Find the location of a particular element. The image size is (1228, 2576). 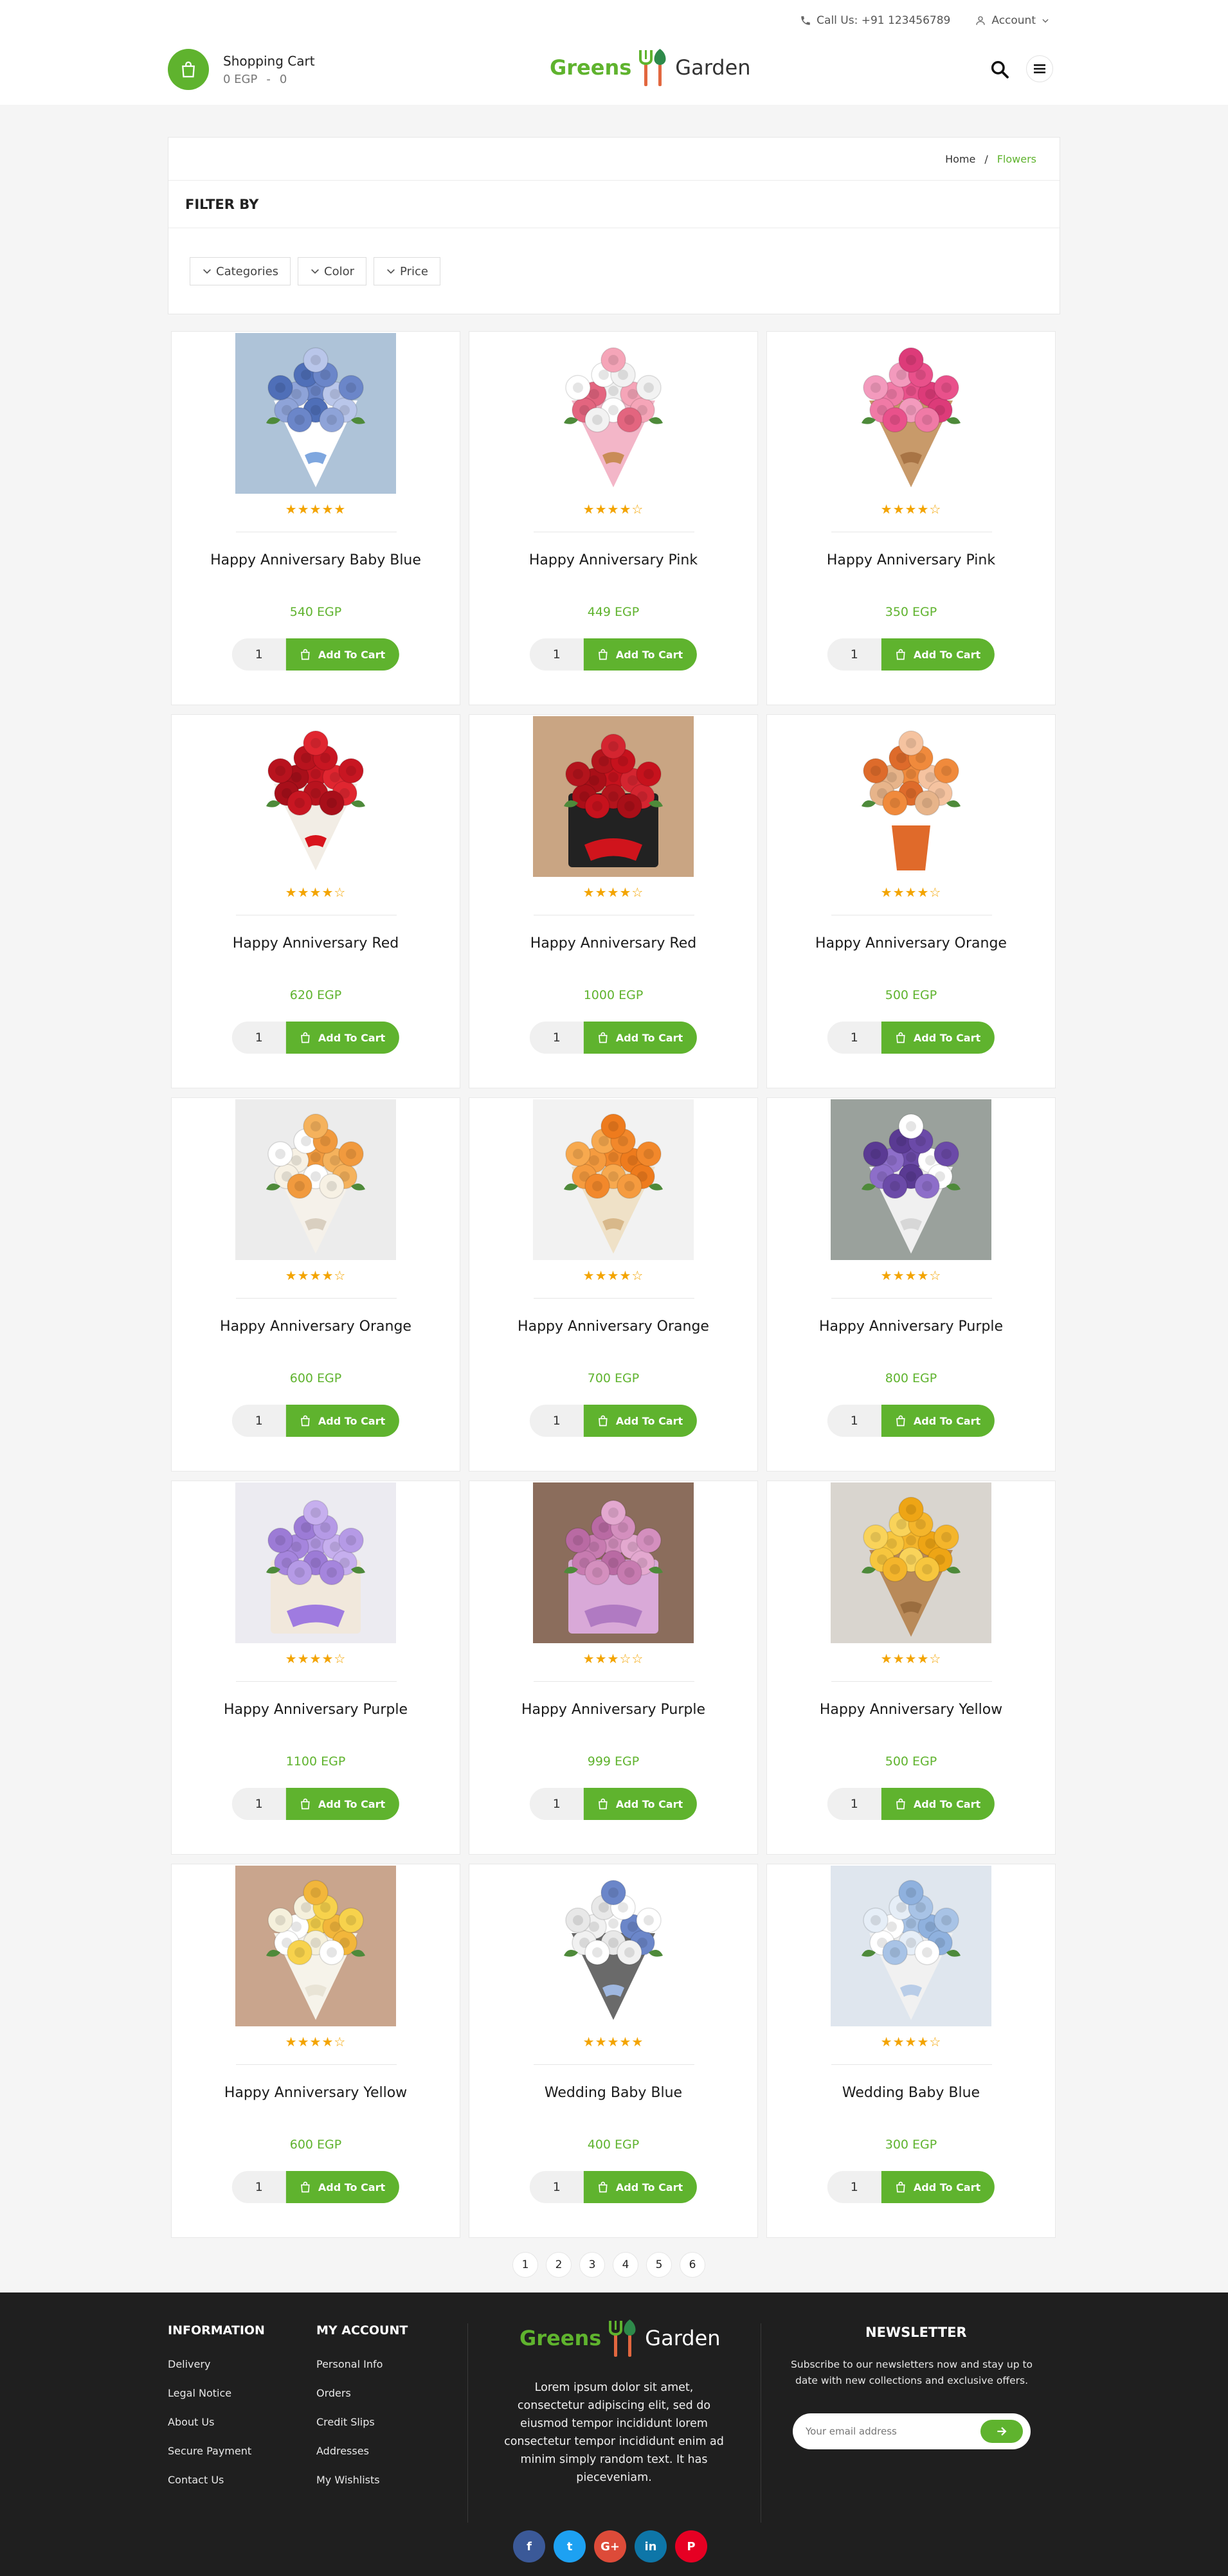

filter-color-button: Color is located at coordinates (333, 271).